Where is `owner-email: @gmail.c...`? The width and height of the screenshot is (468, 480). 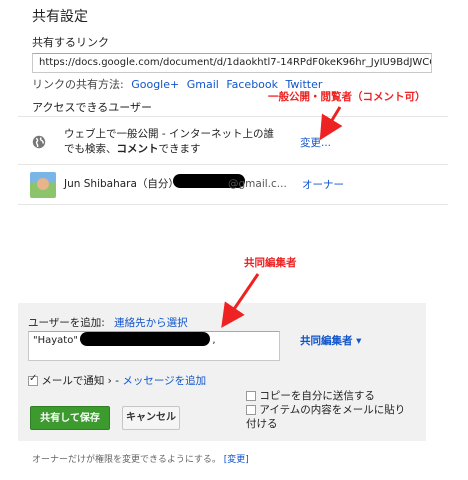
owner-email: @gmail.c... is located at coordinates (257, 184).